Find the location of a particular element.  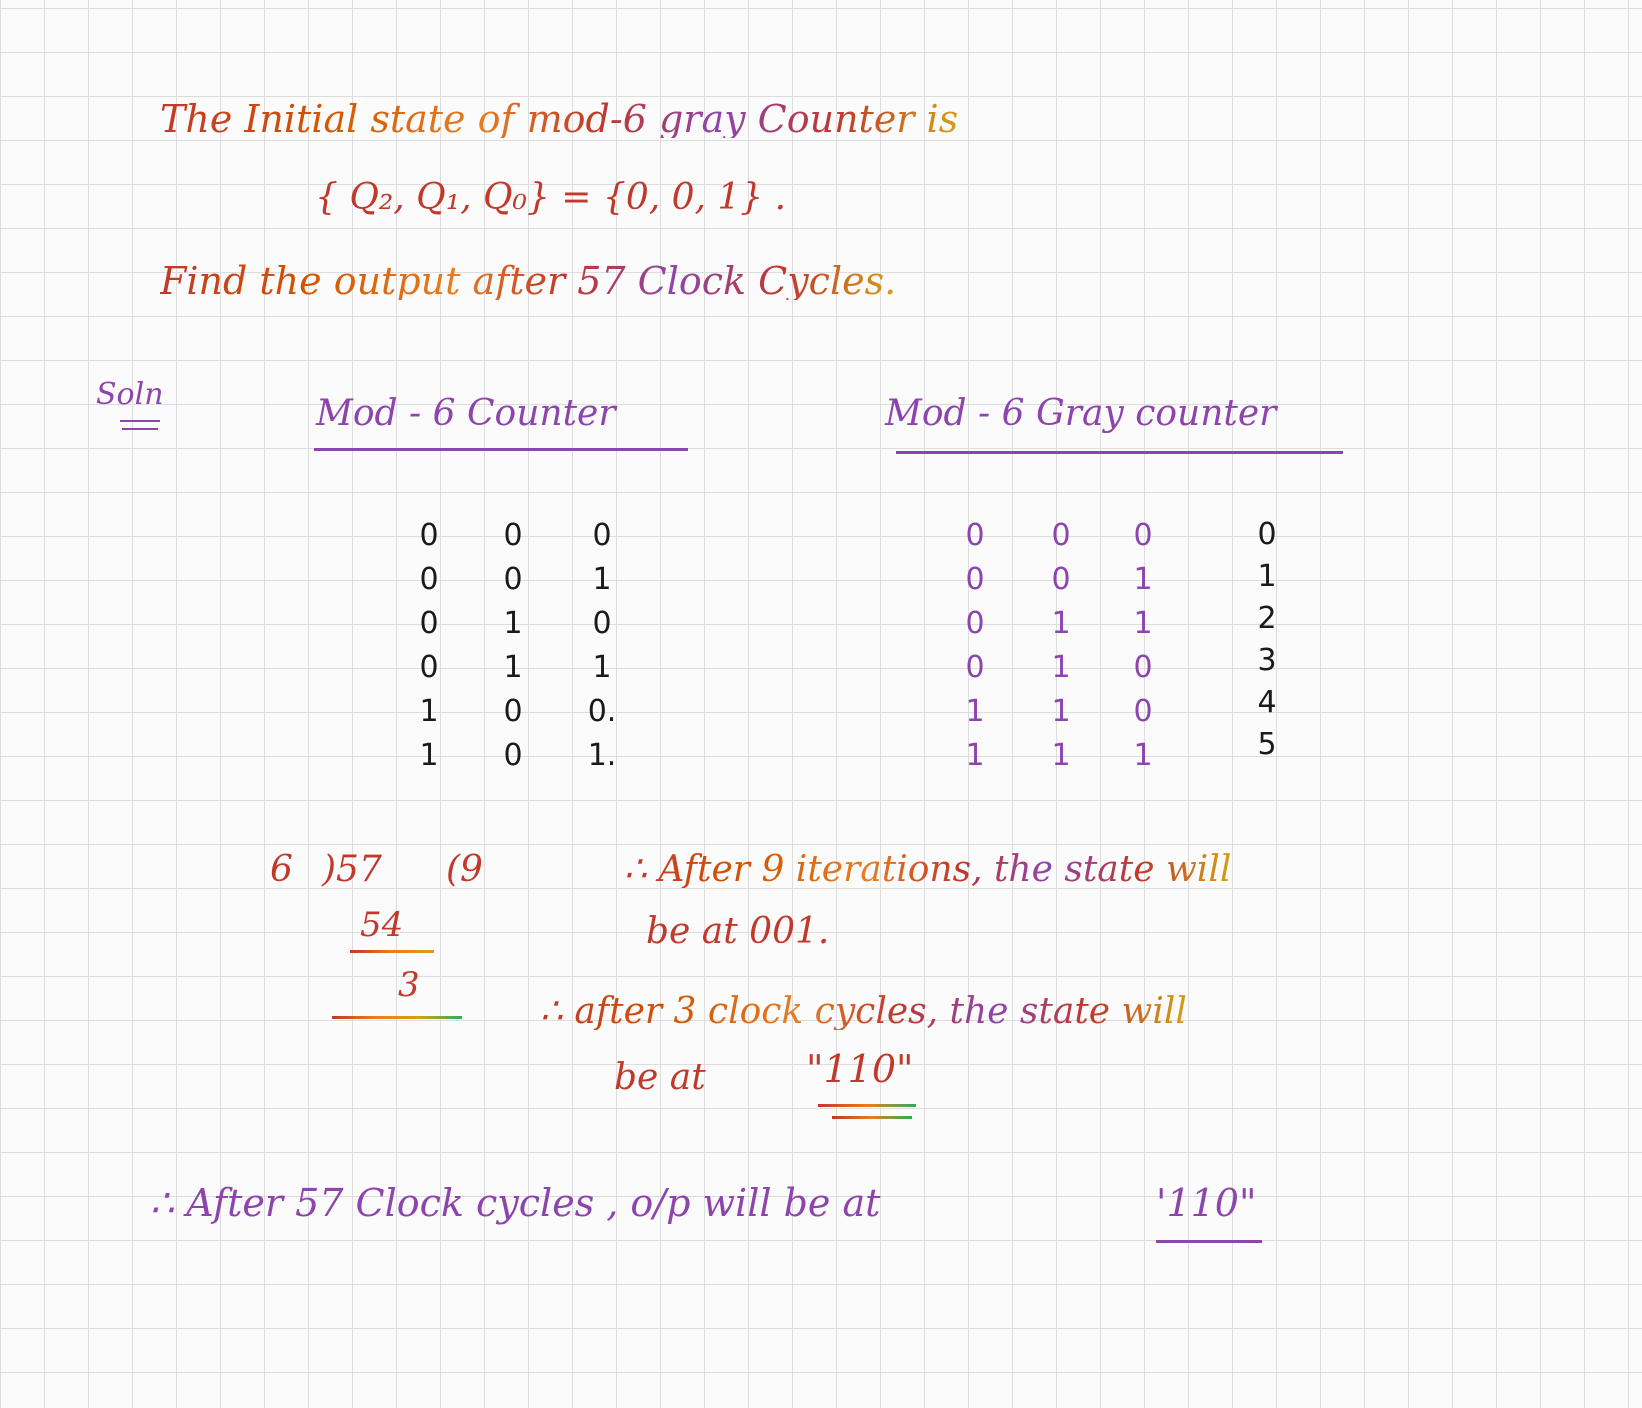

division-remainder: 3 is located at coordinates (409, 985).